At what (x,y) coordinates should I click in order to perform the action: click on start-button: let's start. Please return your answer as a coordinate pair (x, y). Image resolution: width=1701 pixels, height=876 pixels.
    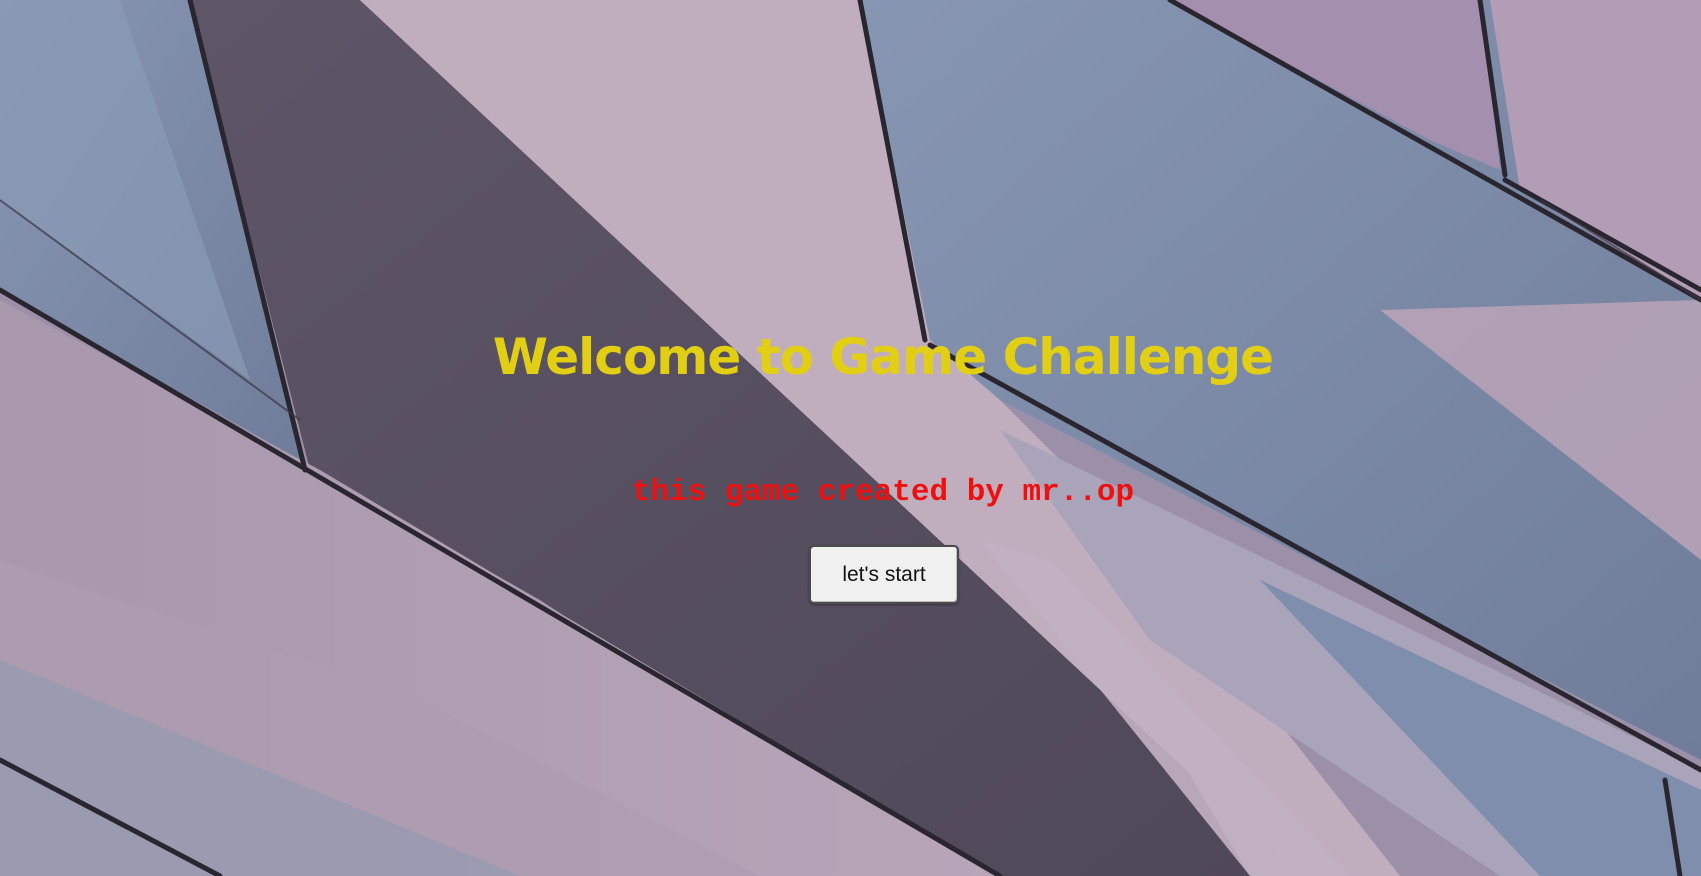
    Looking at the image, I should click on (884, 574).